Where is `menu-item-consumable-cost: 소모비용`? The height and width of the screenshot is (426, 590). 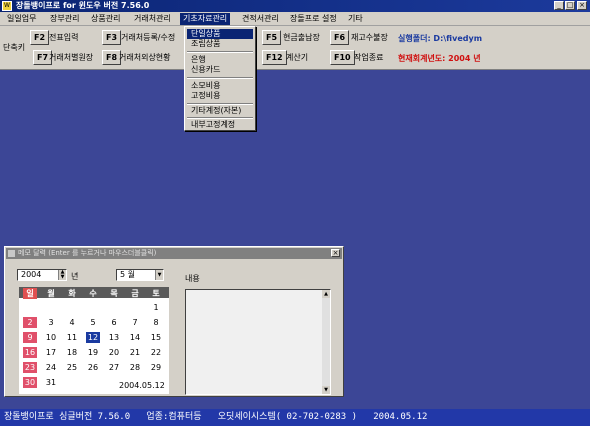 menu-item-consumable-cost: 소모비용 is located at coordinates (220, 86).